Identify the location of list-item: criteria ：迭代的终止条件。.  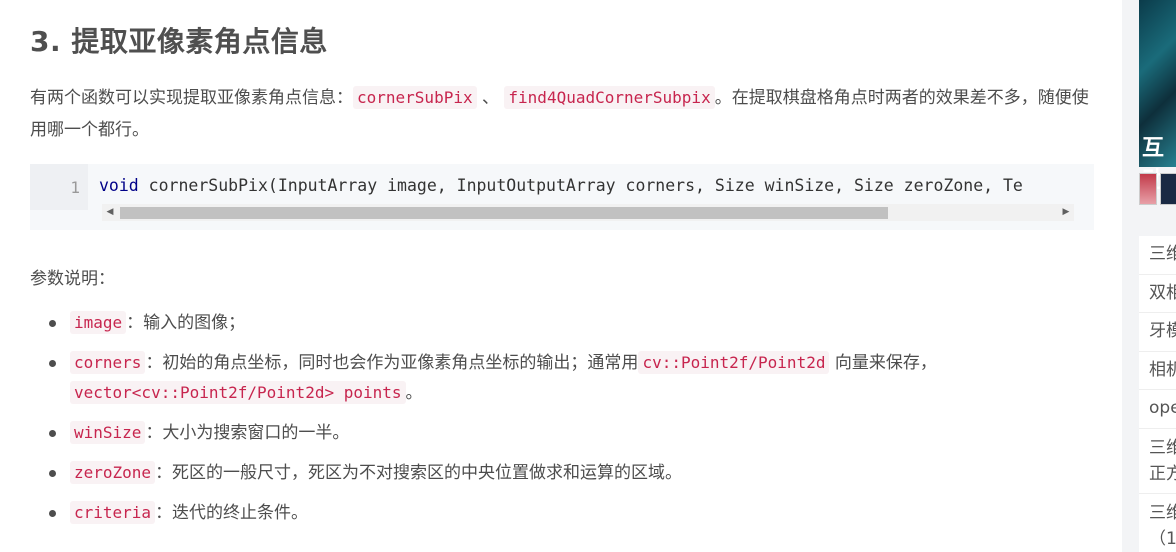
(560, 513).